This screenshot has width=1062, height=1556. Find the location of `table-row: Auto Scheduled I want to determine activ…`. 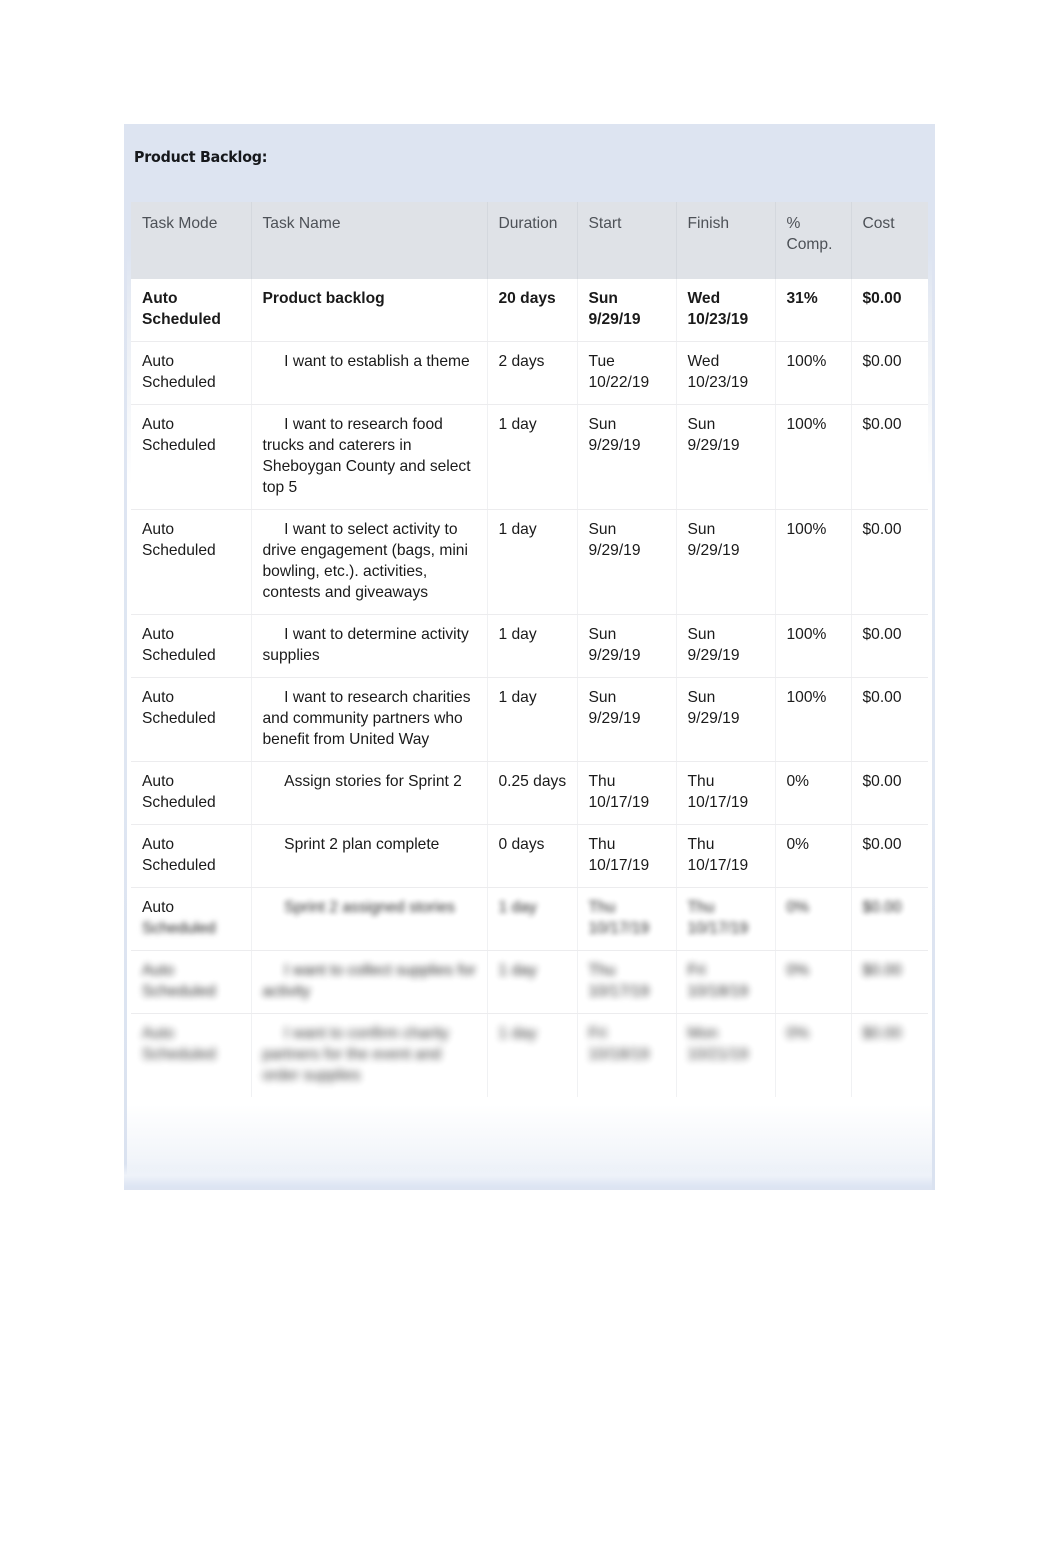

table-row: Auto Scheduled I want to determine activ… is located at coordinates (529, 646).